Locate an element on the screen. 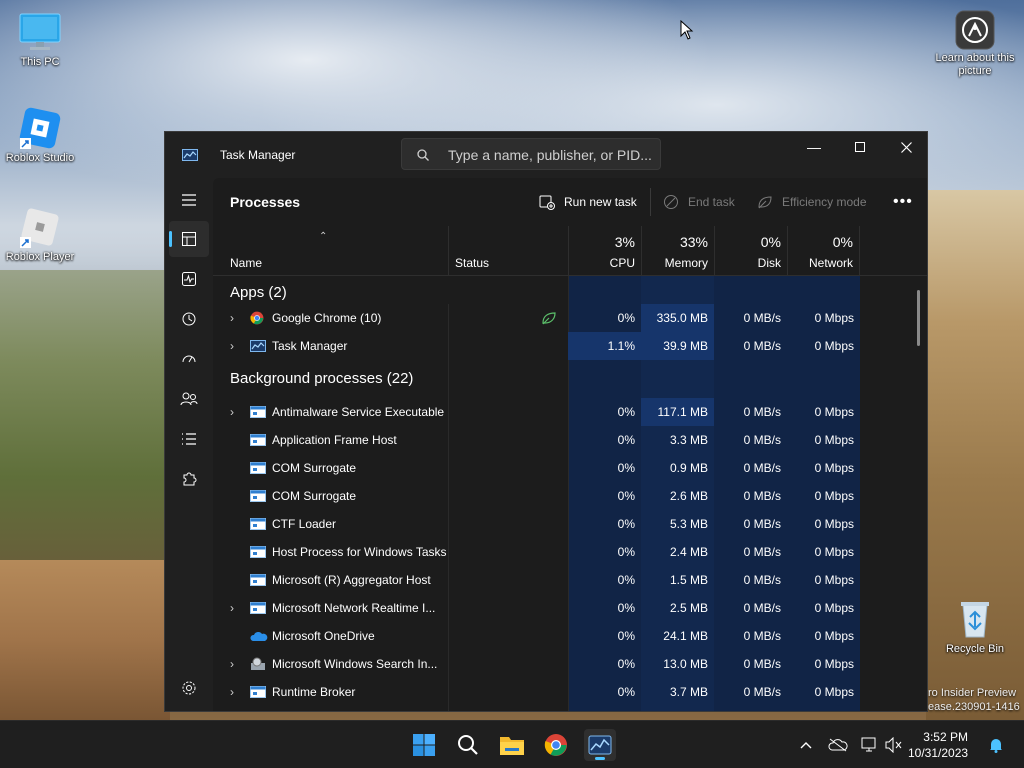 The width and height of the screenshot is (1024, 768). process-row: COM Surrogate 0% 0.9 MB 0 MB/s 0 Mbps is located at coordinates (570, 468).